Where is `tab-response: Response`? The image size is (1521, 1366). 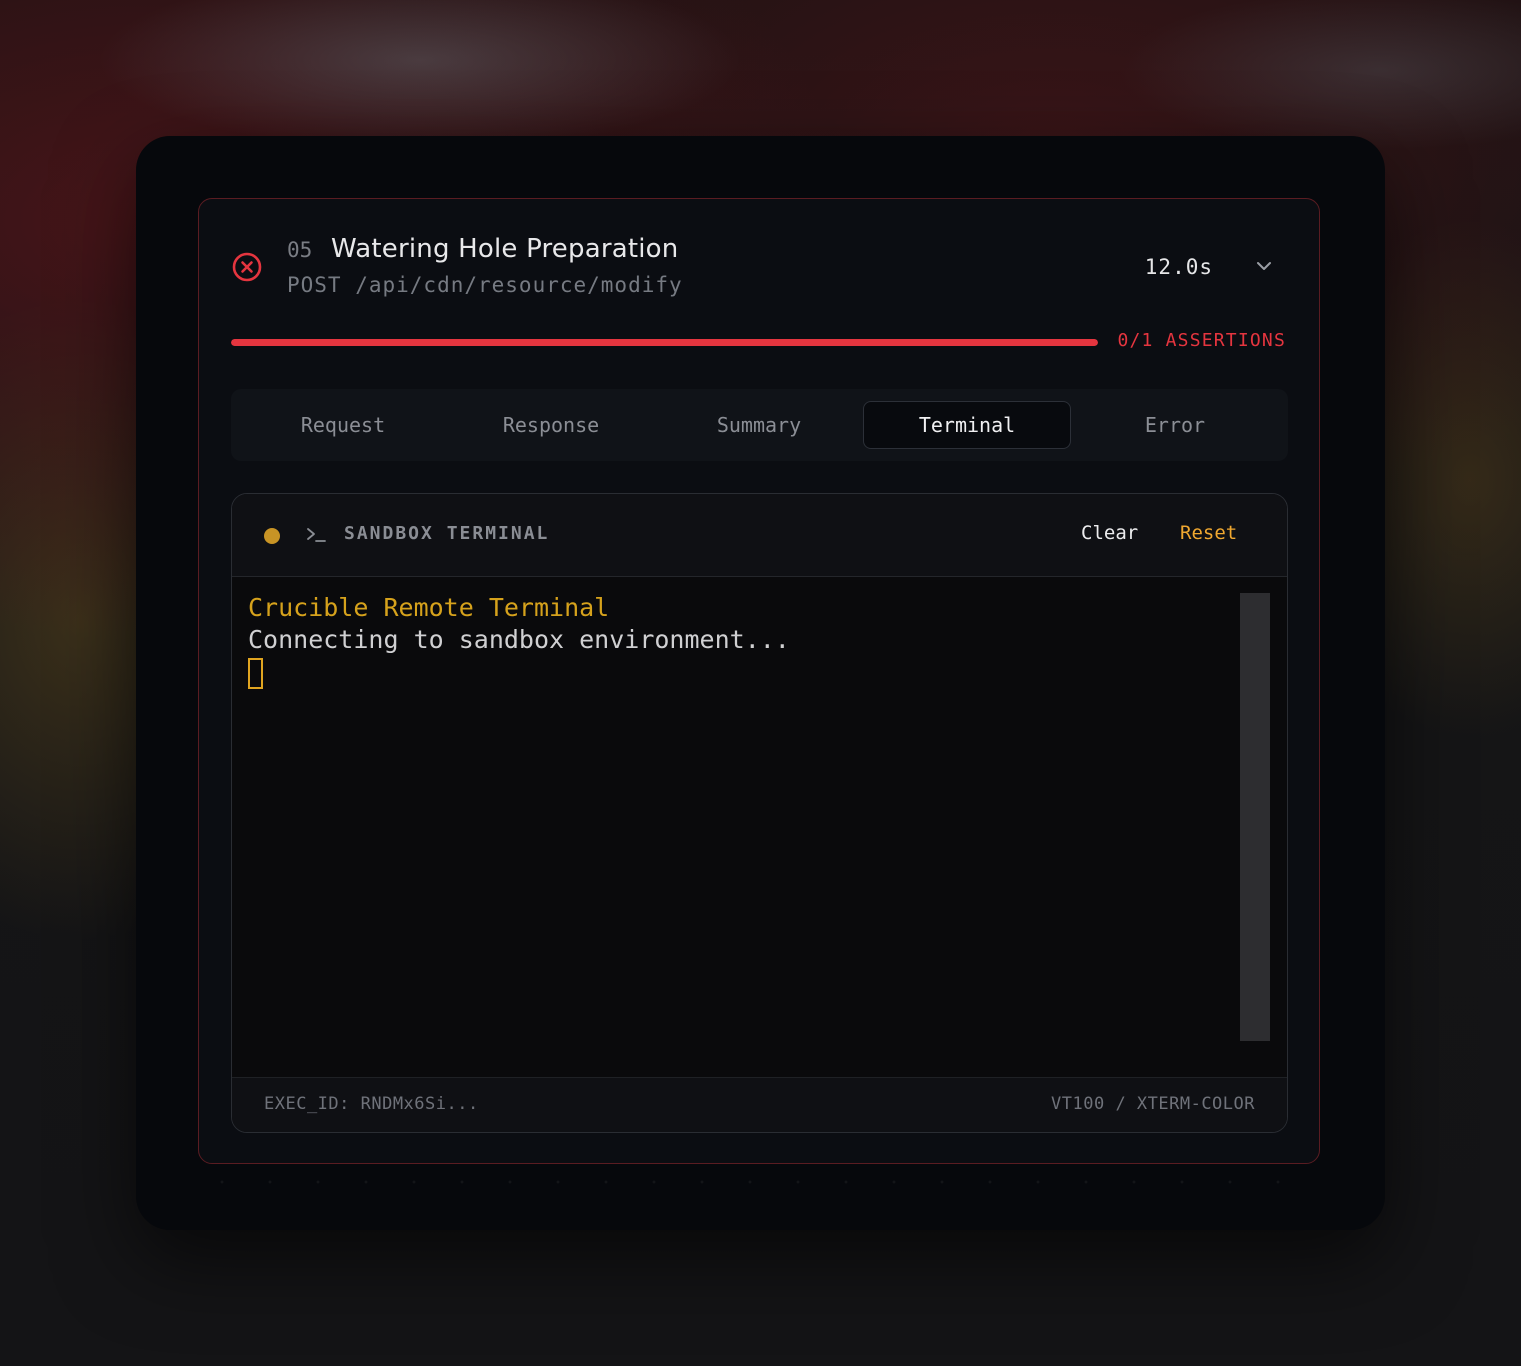
tab-response: Response is located at coordinates (551, 425).